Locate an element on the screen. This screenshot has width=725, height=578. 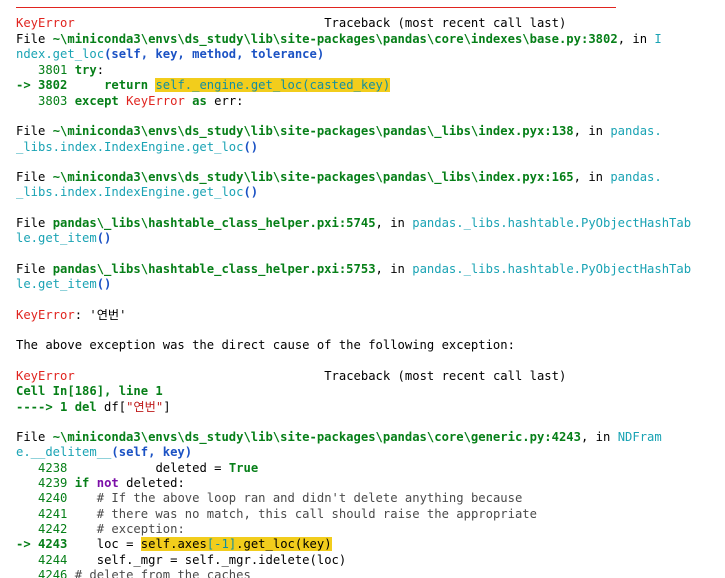
line-number: 4238 is located at coordinates (53, 468).